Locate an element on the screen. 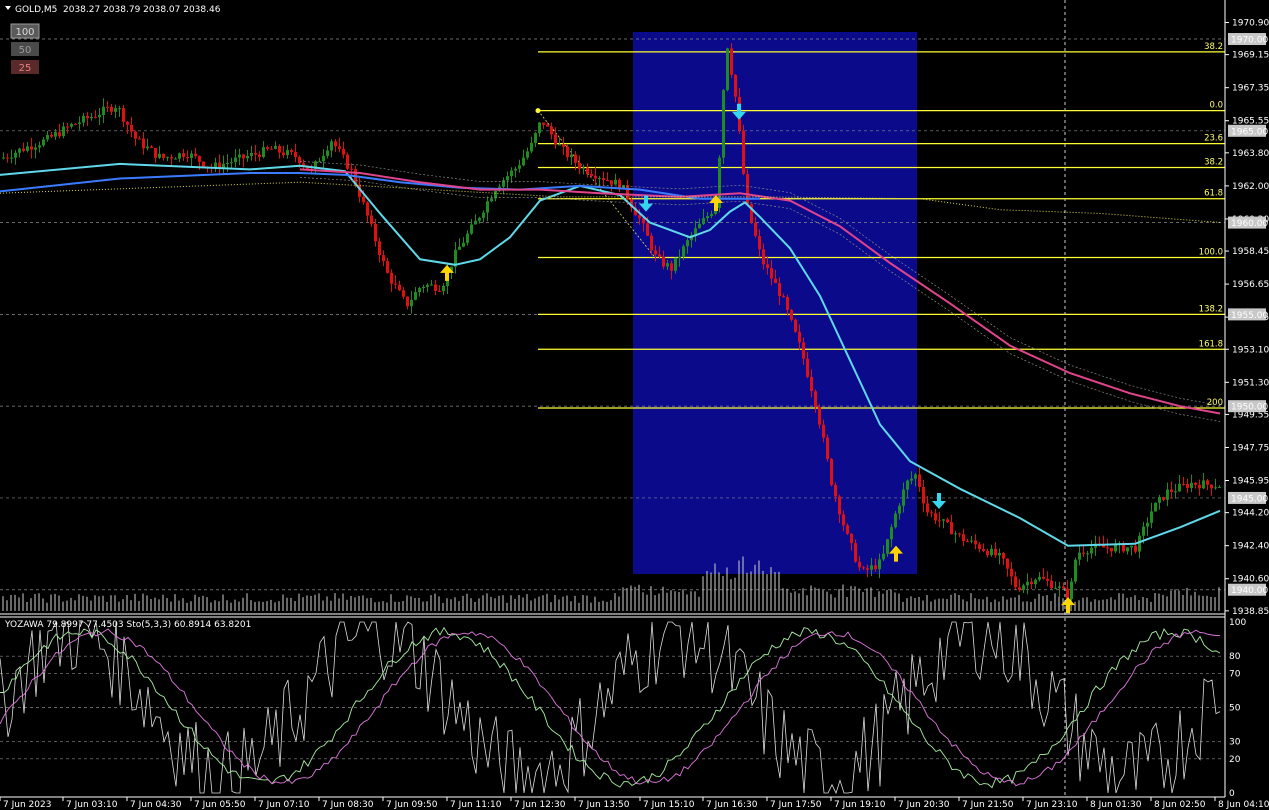  fib-level-label: 100.0 is located at coordinates (1211, 252).